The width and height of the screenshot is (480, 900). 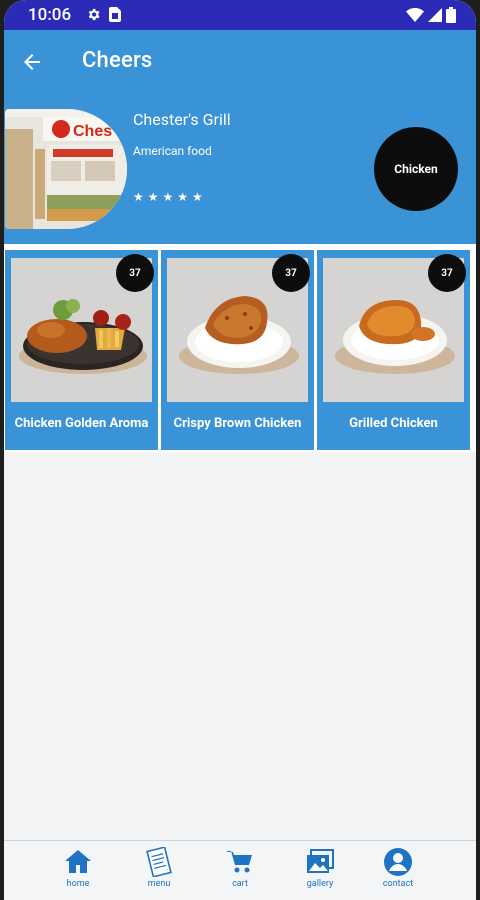 What do you see at coordinates (435, 15) in the screenshot?
I see `signal-icon` at bounding box center [435, 15].